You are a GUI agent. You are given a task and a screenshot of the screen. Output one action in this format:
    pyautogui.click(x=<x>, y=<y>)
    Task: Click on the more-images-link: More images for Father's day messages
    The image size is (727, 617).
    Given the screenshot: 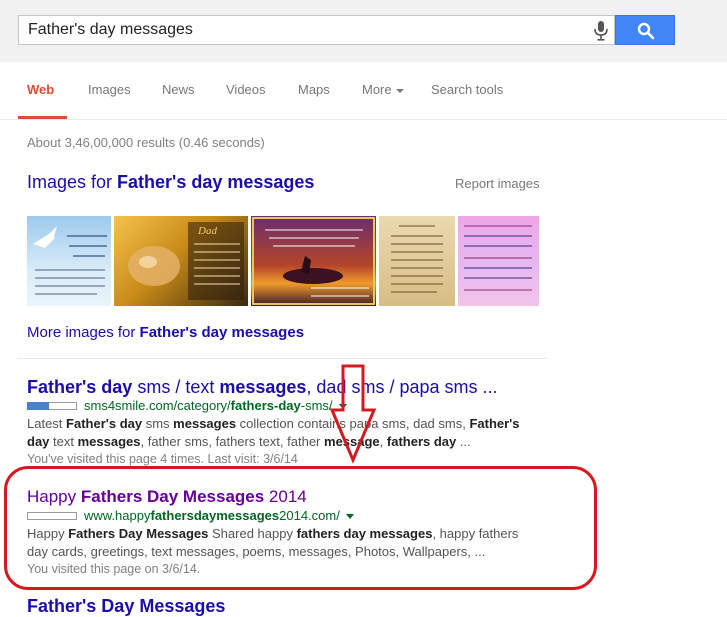 What is the action you would take?
    pyautogui.click(x=165, y=332)
    